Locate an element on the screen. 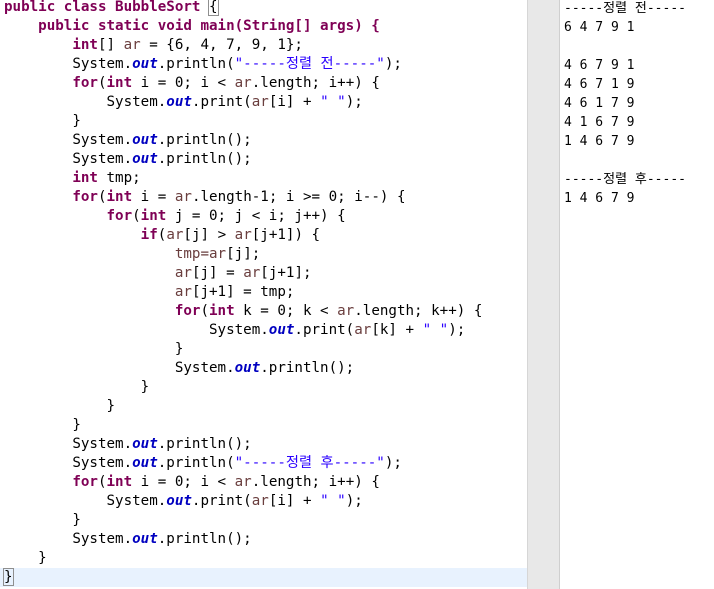 Image resolution: width=714 pixels, height=589 pixels. code-text: = {6, 4, 7, 9, 1}; is located at coordinates (221, 45).